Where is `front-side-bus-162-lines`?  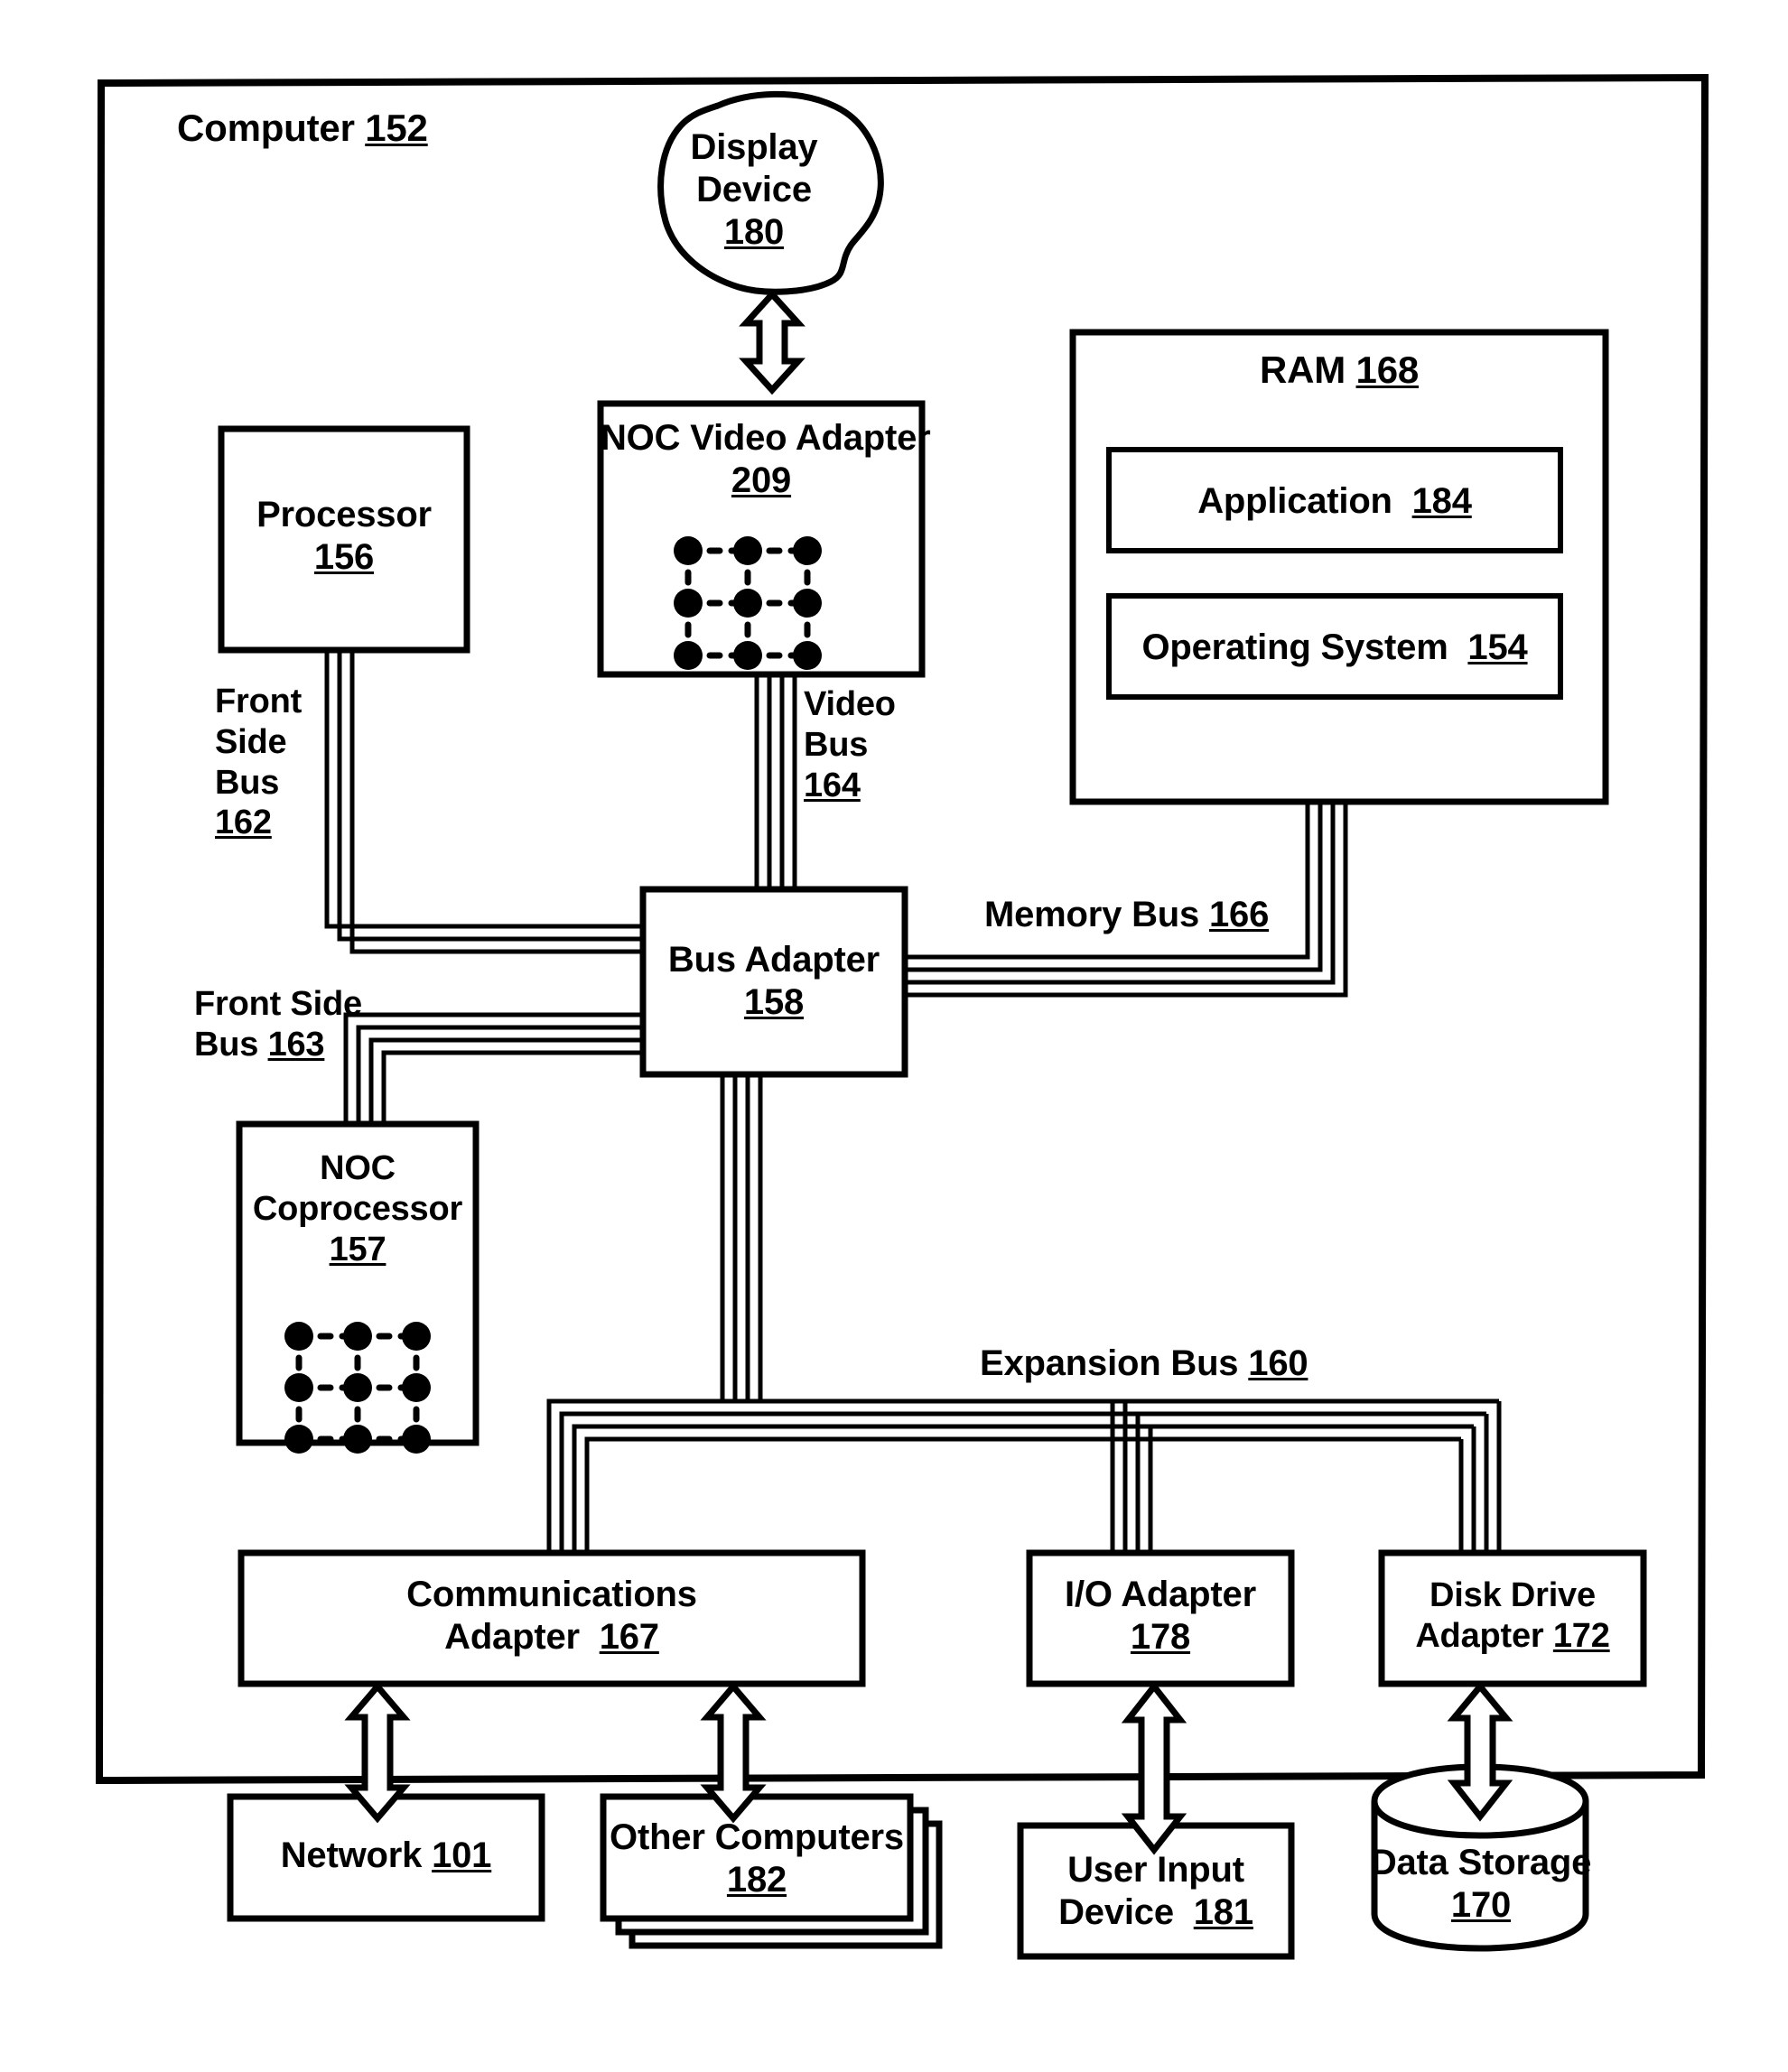 front-side-bus-162-lines is located at coordinates (484, 802).